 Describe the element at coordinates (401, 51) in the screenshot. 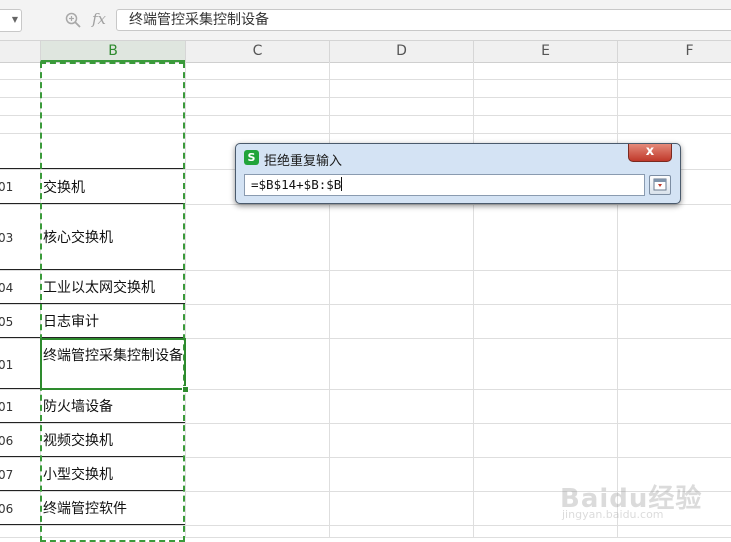

I see `column-header-d: D` at that location.